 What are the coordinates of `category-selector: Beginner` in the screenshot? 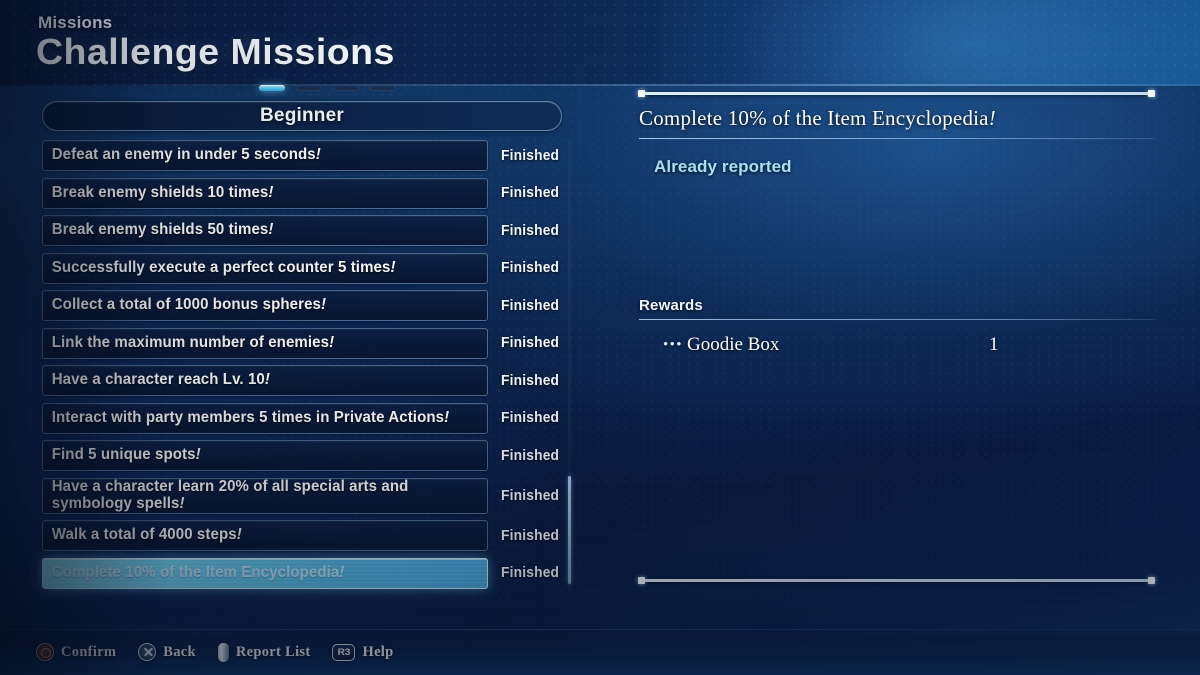 It's located at (302, 116).